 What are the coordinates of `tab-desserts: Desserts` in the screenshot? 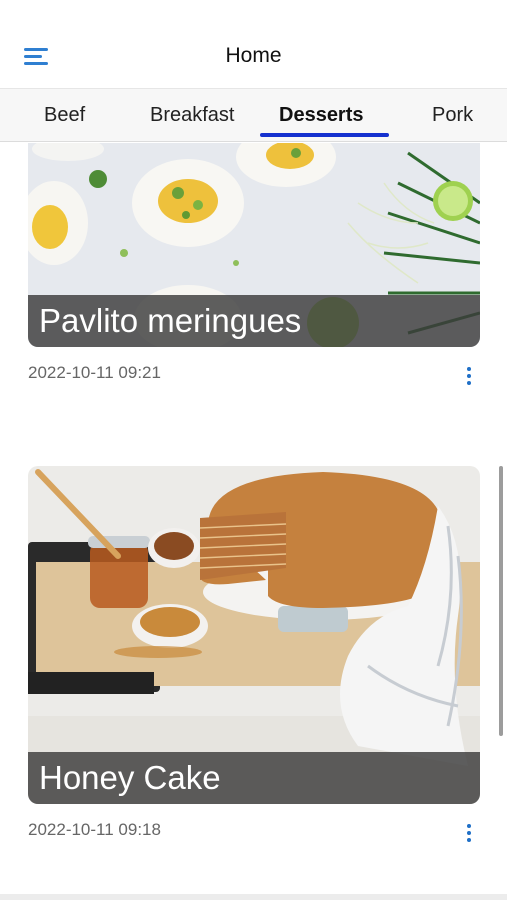 It's located at (321, 115).